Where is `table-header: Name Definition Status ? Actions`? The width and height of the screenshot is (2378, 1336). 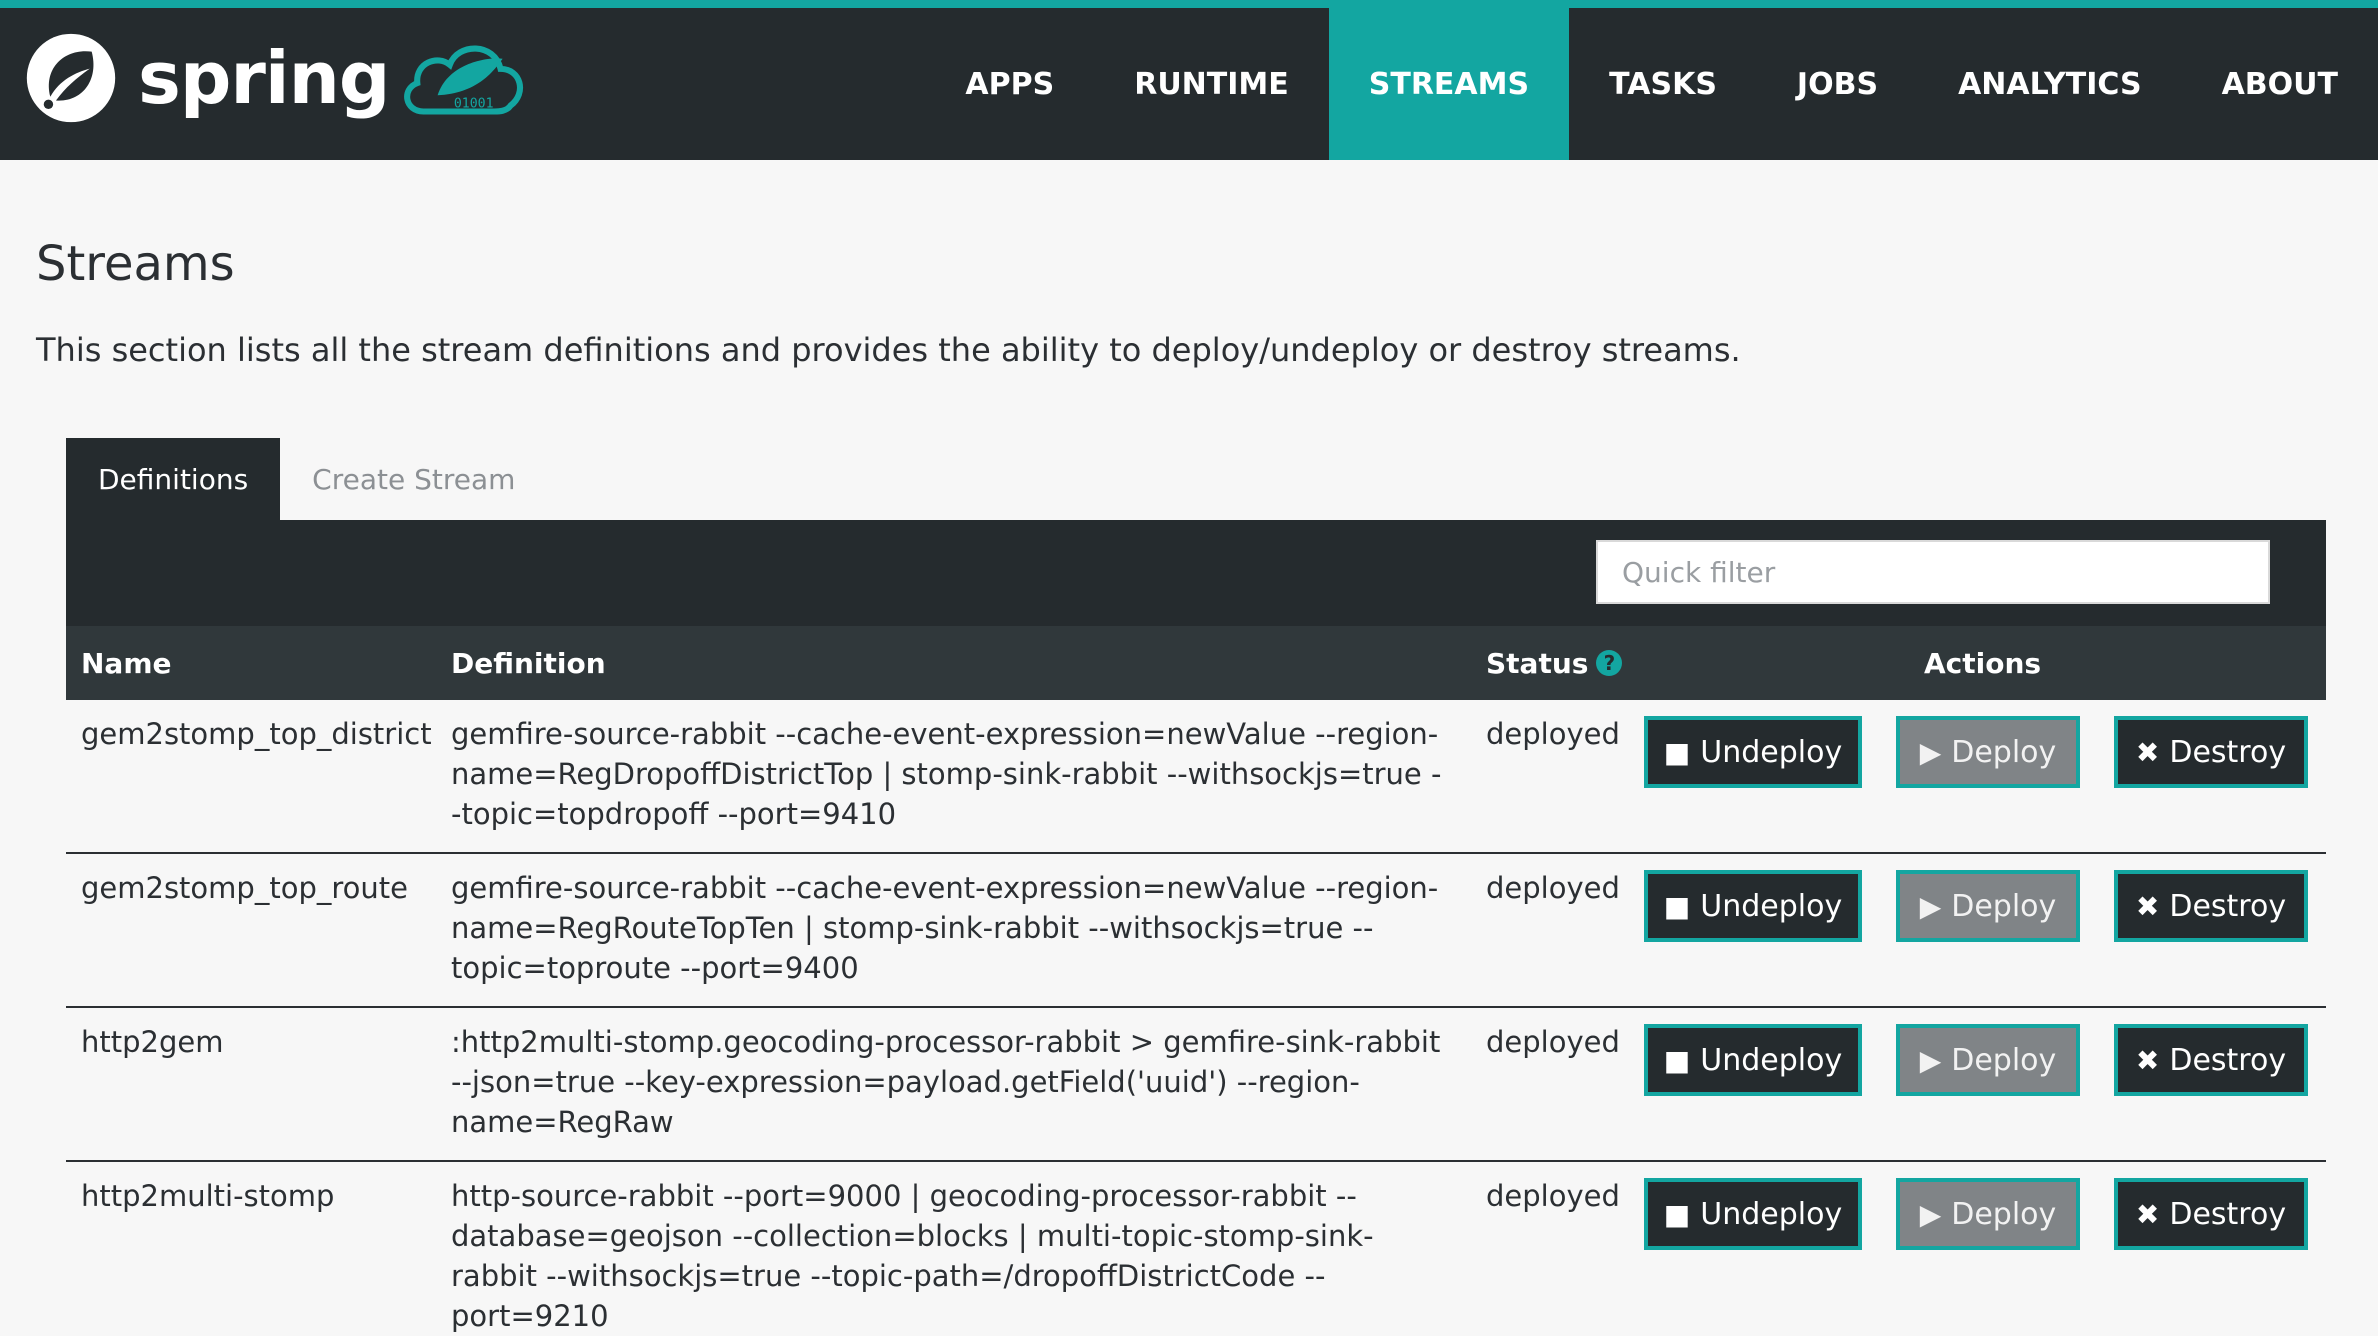 table-header: Name Definition Status ? Actions is located at coordinates (1196, 663).